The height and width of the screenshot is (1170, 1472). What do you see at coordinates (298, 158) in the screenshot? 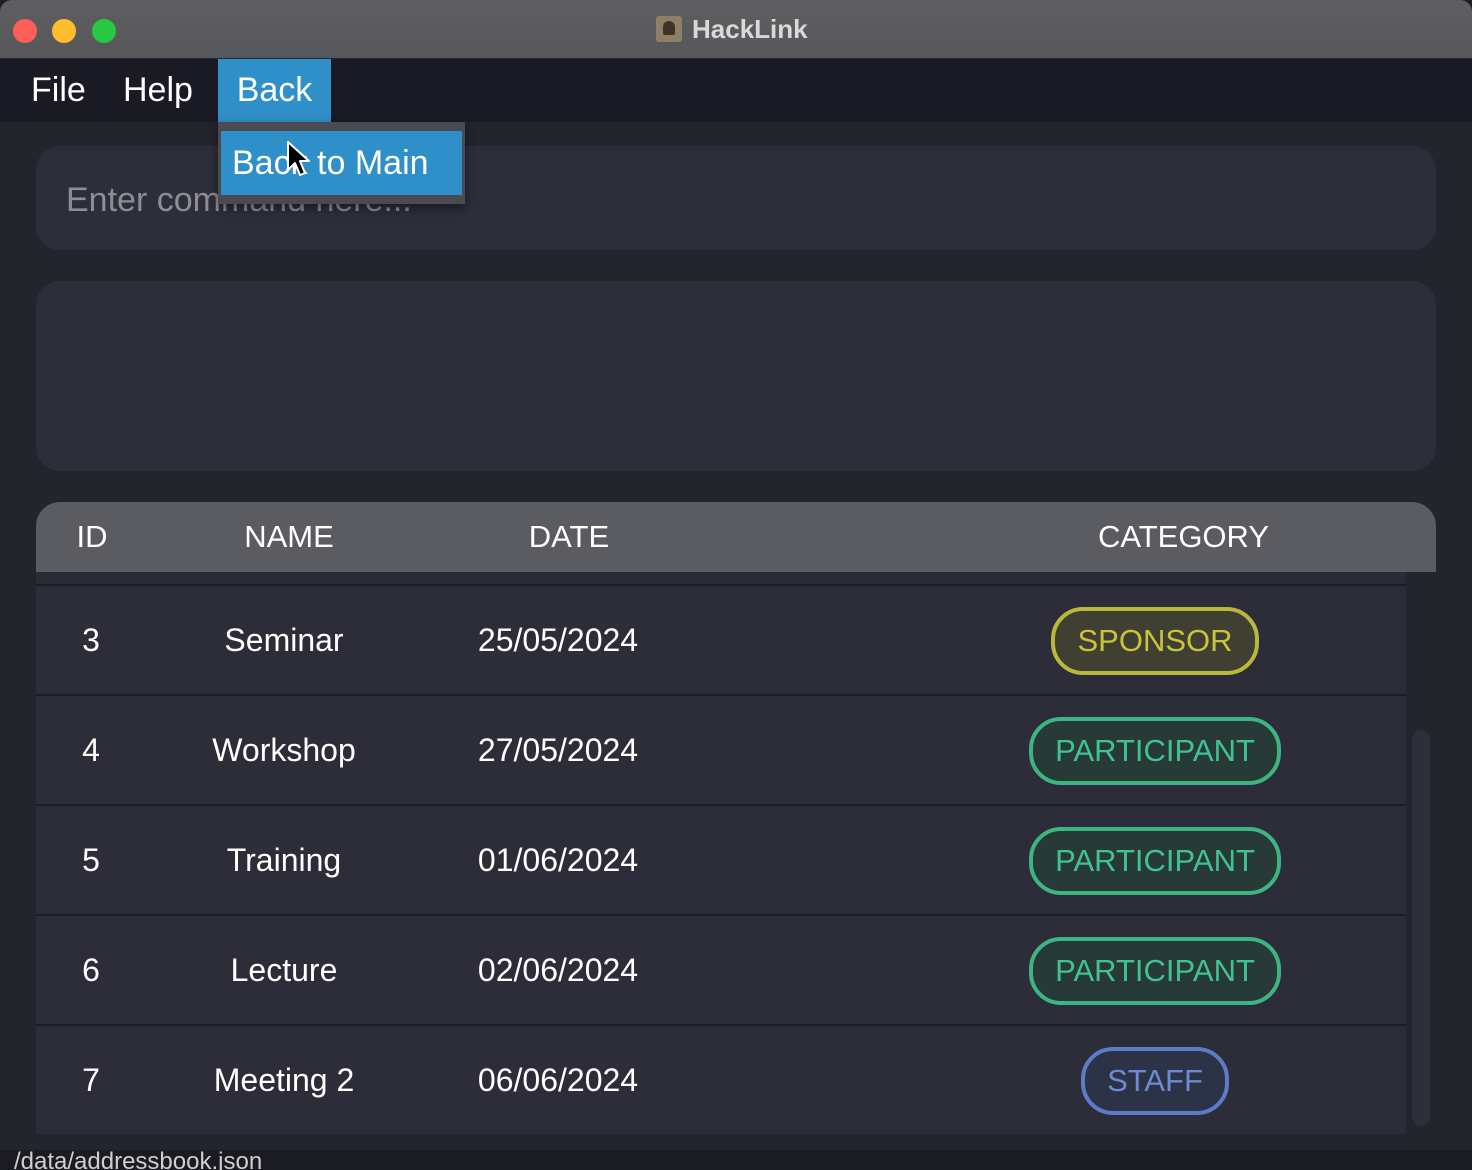
I see `pointer-cursor-icon` at bounding box center [298, 158].